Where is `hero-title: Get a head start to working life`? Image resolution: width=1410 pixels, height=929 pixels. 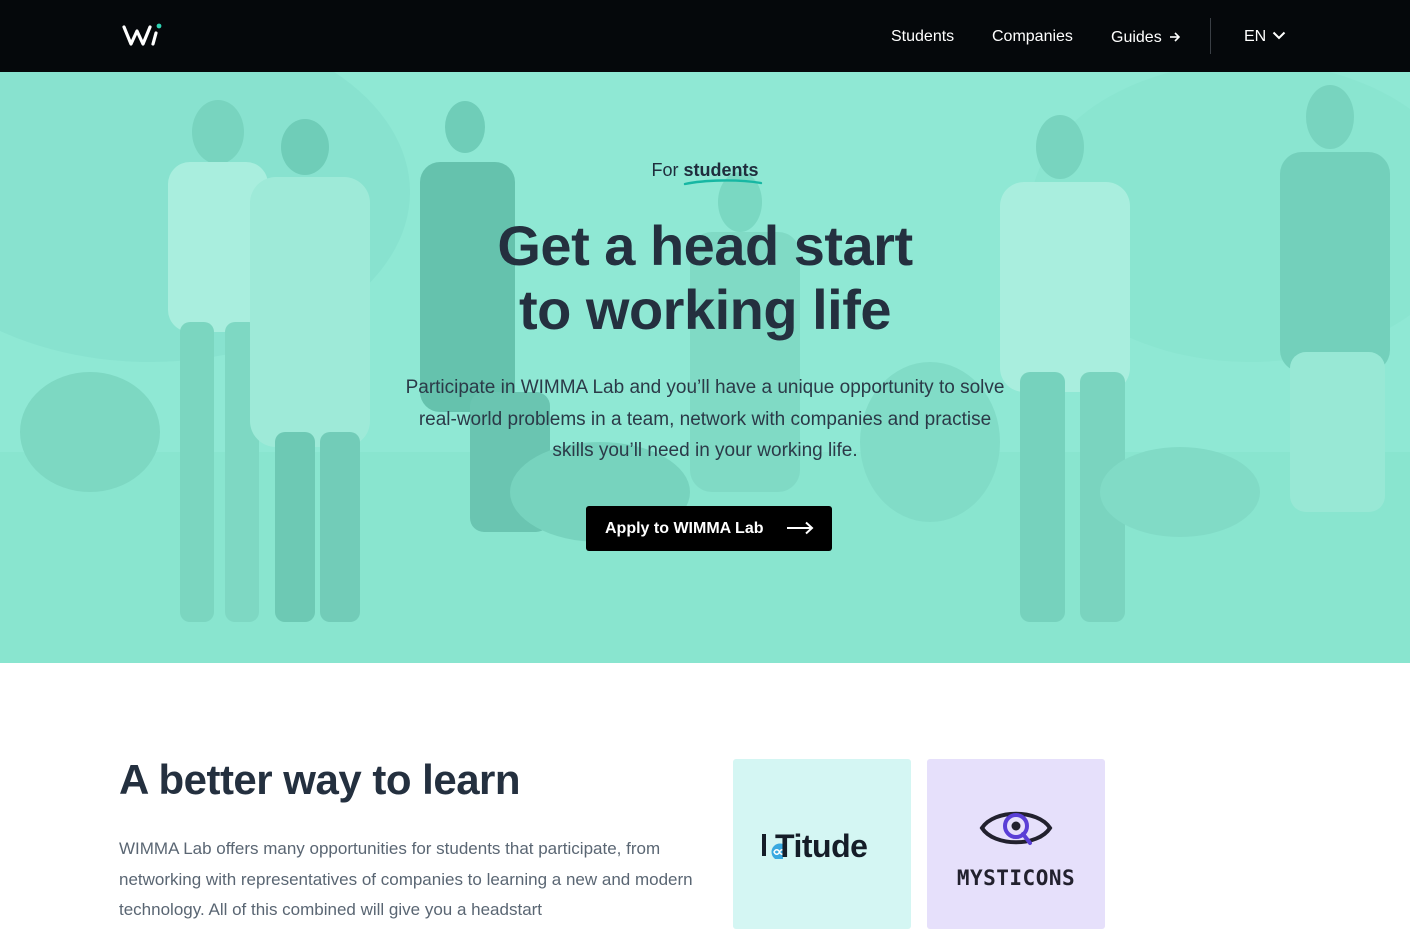
hero-title: Get a head start to working life is located at coordinates (705, 278).